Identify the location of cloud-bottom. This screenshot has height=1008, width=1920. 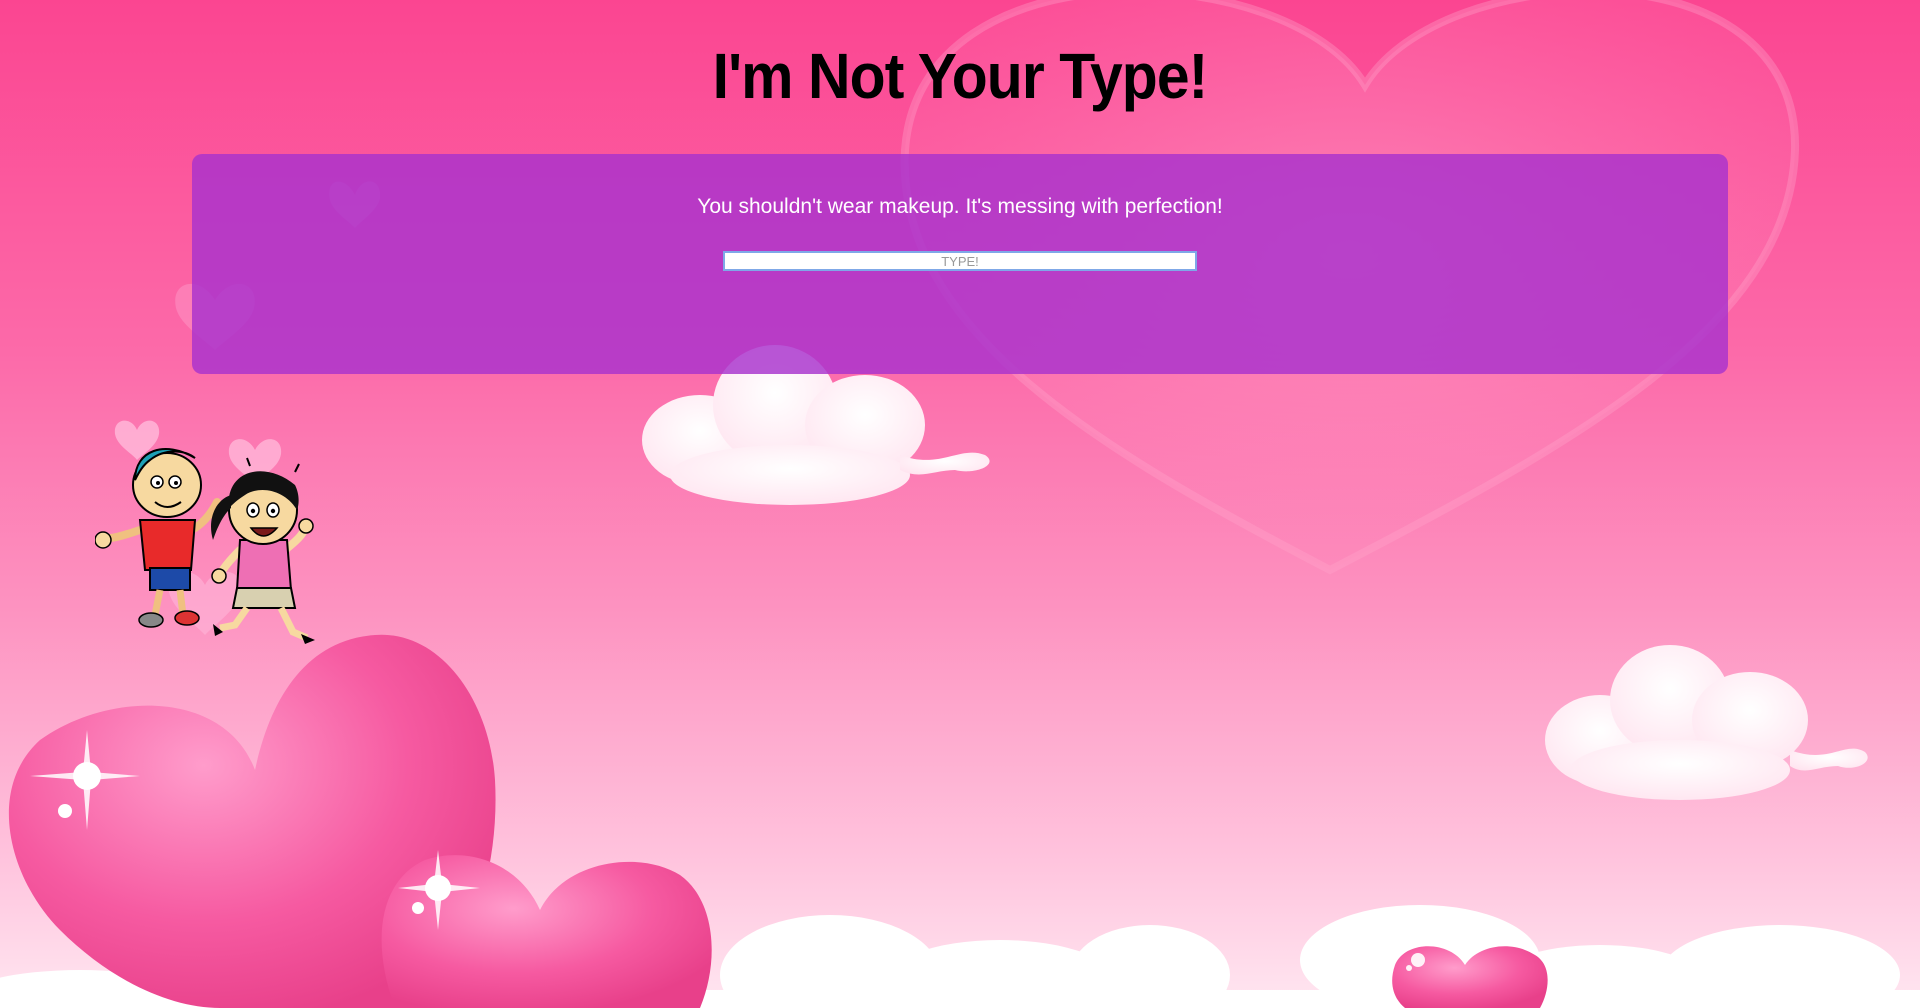
(960, 956).